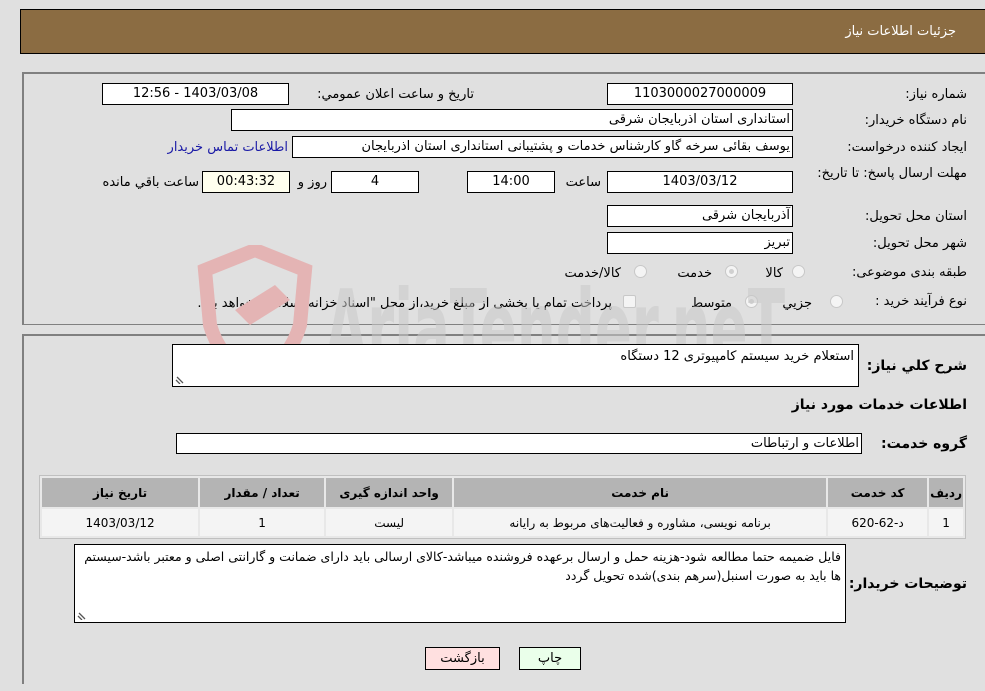  I want to click on process-medium-radio, so click(751, 301).